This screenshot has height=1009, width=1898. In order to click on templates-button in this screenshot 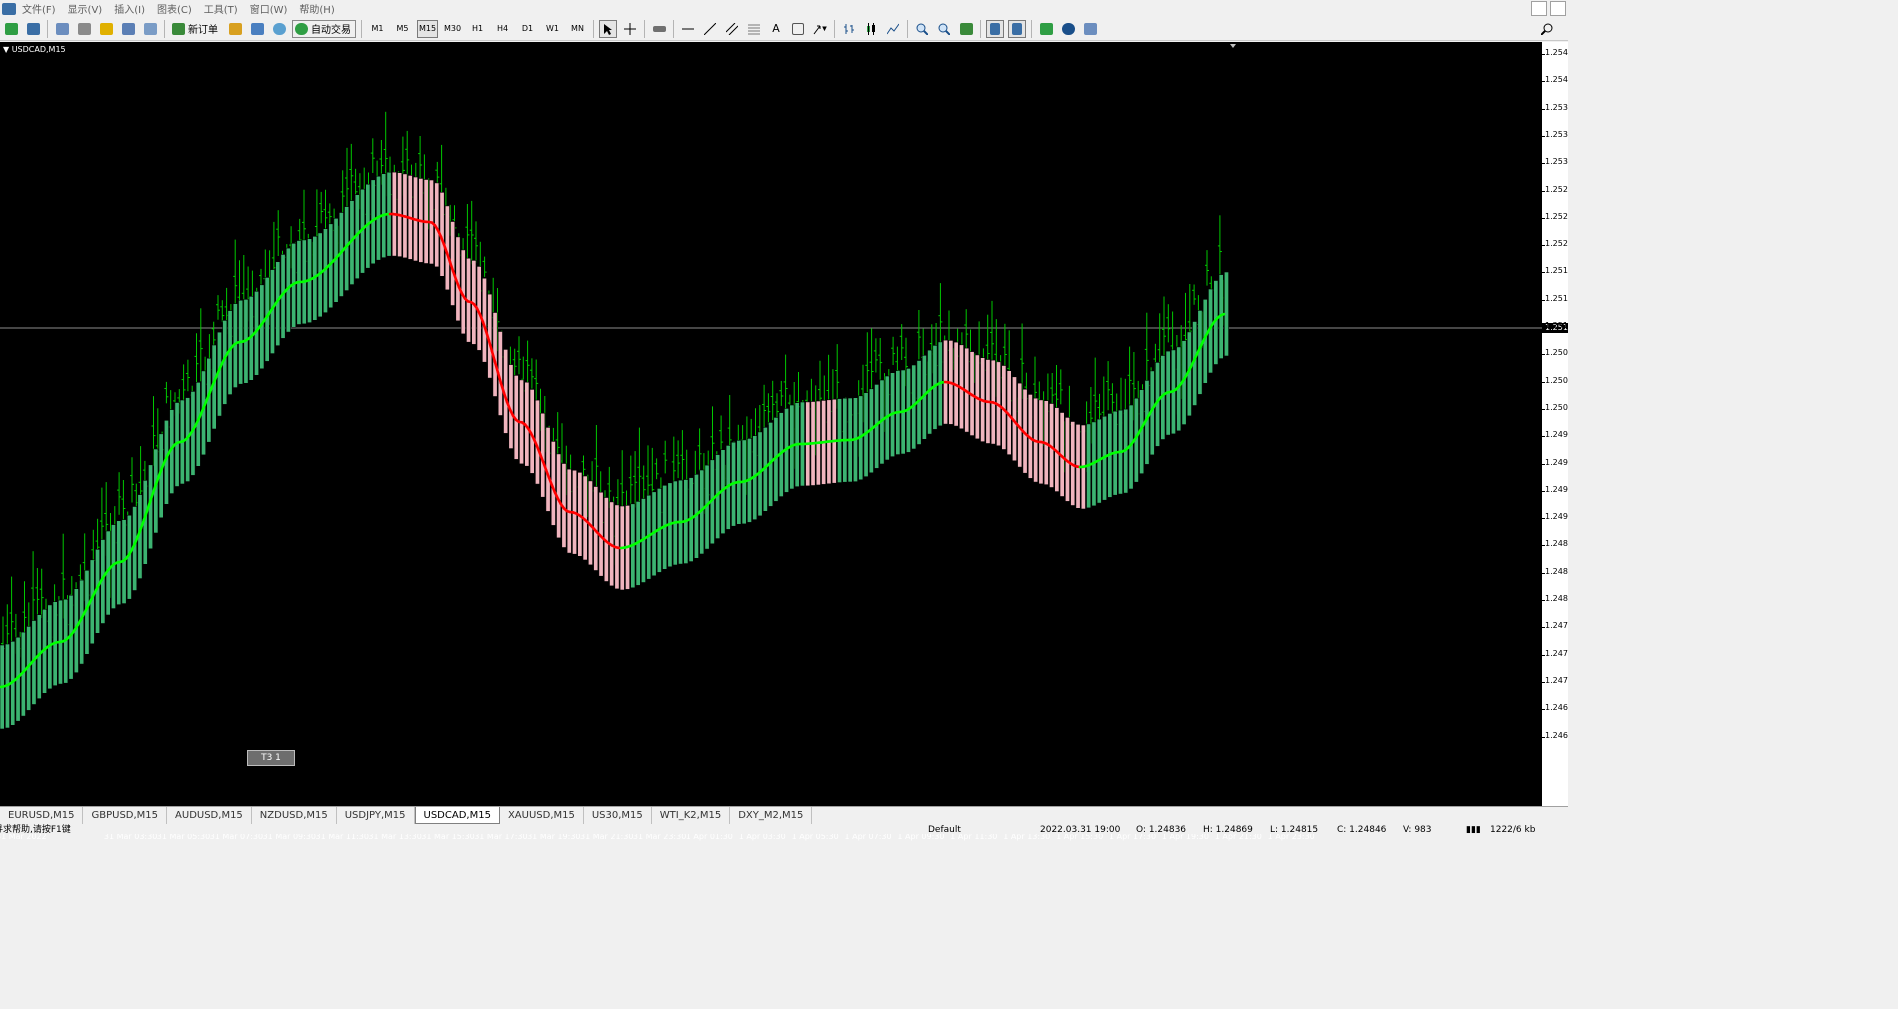, I will do `click(1090, 29)`.